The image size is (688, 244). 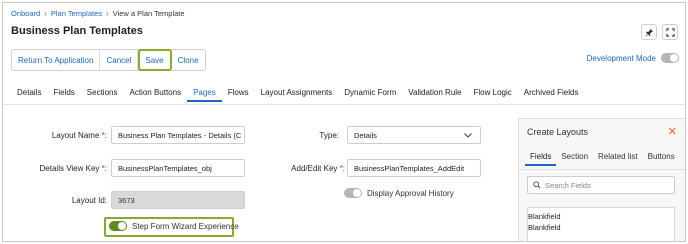 What do you see at coordinates (621, 58) in the screenshot?
I see `development-mode-label: Development Mode` at bounding box center [621, 58].